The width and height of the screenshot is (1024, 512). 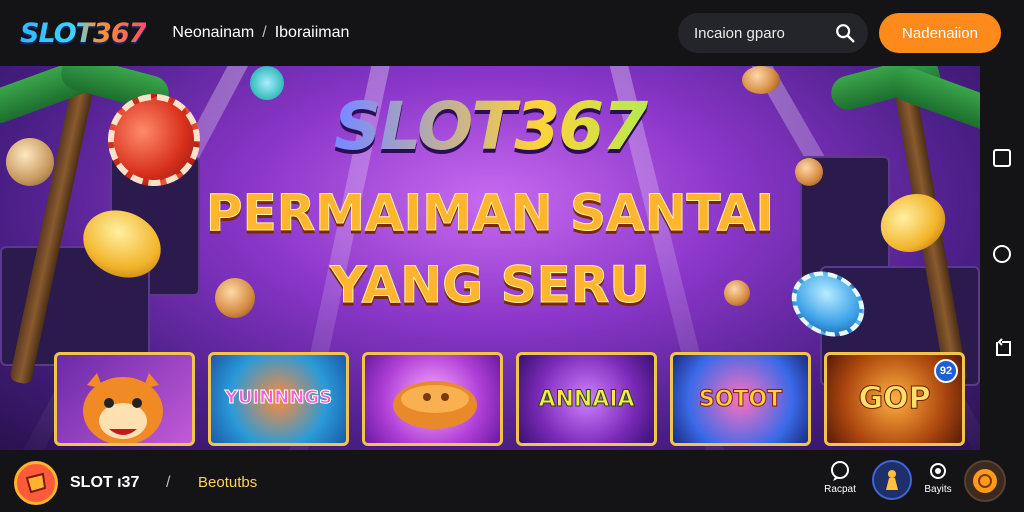 I want to click on nav-item-2: Iboraiiman, so click(x=312, y=33).